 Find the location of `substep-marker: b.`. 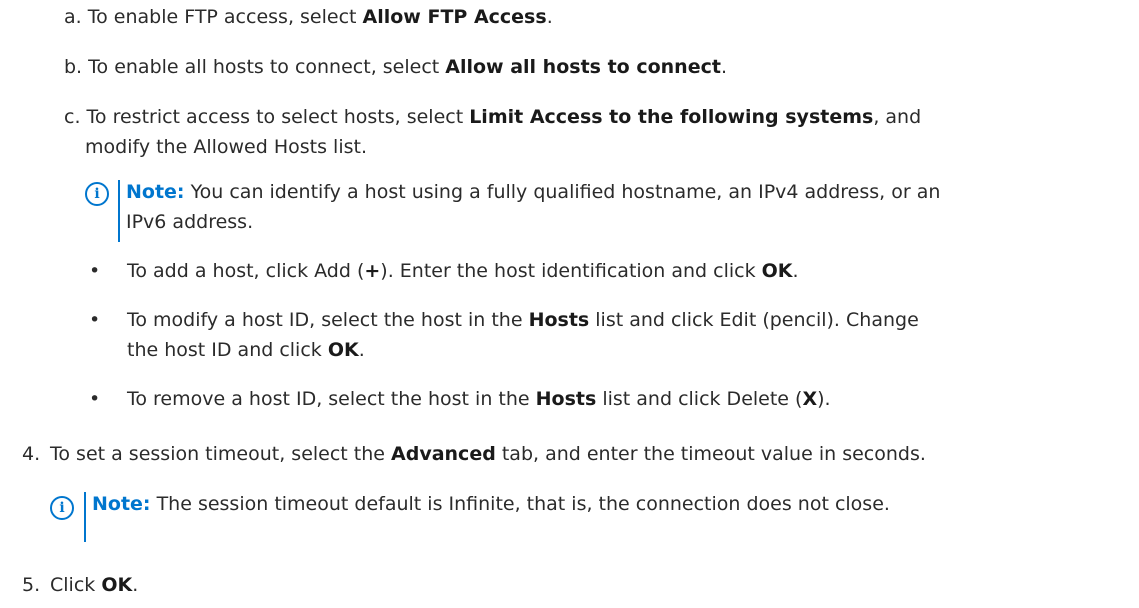

substep-marker: b. is located at coordinates (73, 67).